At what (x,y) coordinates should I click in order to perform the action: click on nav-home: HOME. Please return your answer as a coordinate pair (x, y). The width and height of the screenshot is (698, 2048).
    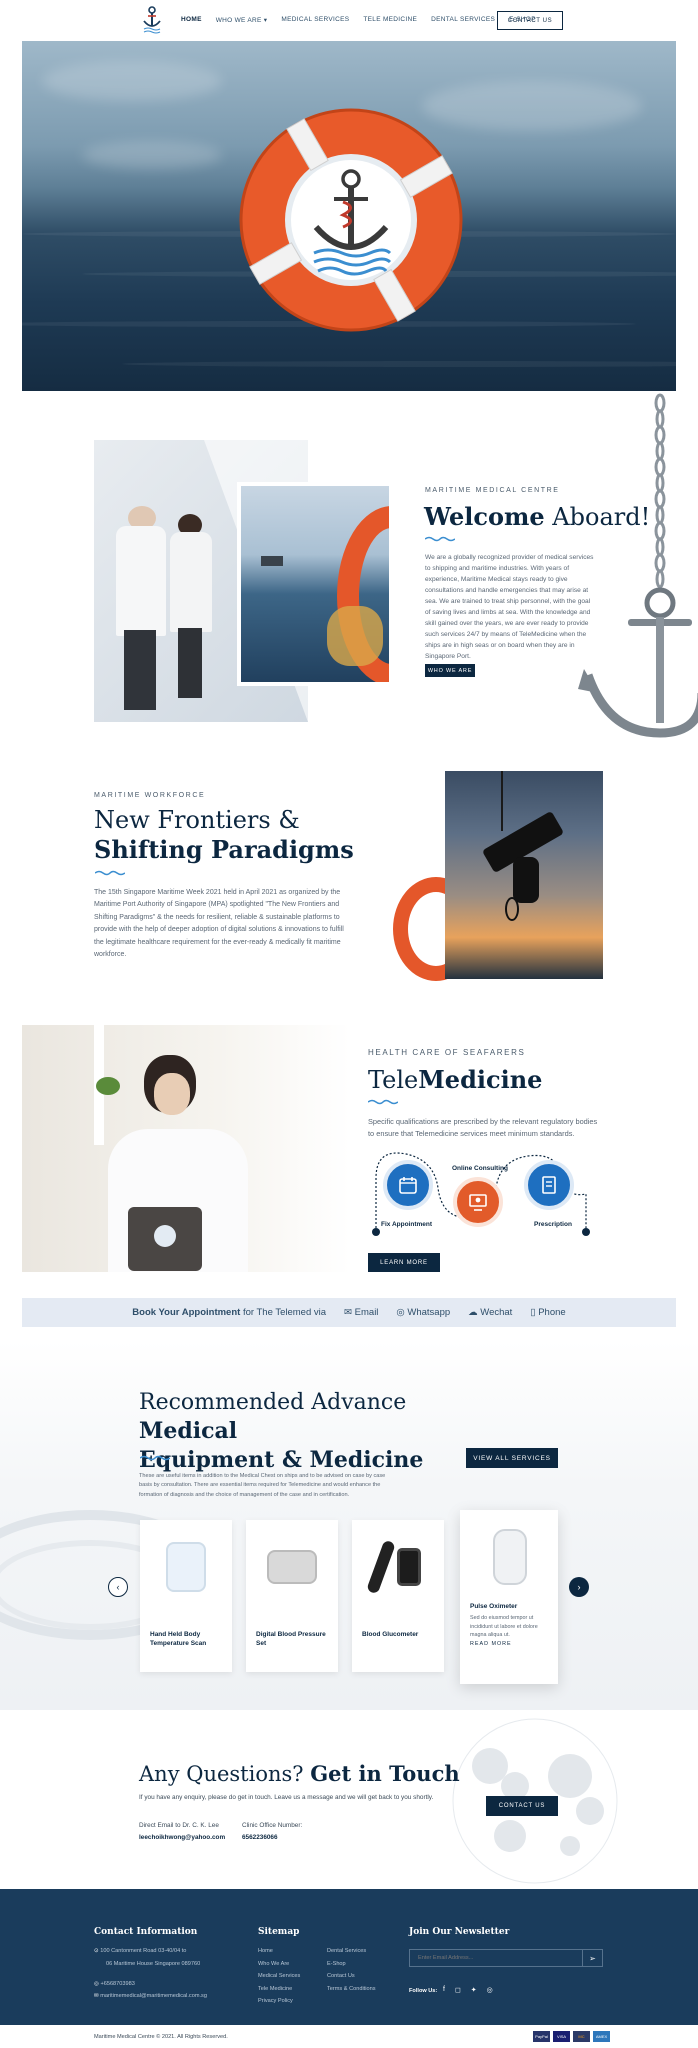
    Looking at the image, I should click on (191, 20).